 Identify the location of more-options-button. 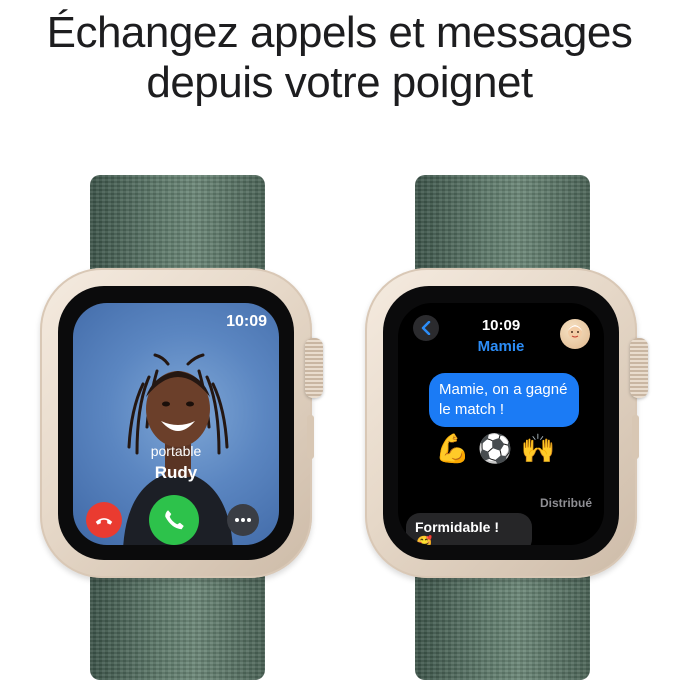
(243, 520).